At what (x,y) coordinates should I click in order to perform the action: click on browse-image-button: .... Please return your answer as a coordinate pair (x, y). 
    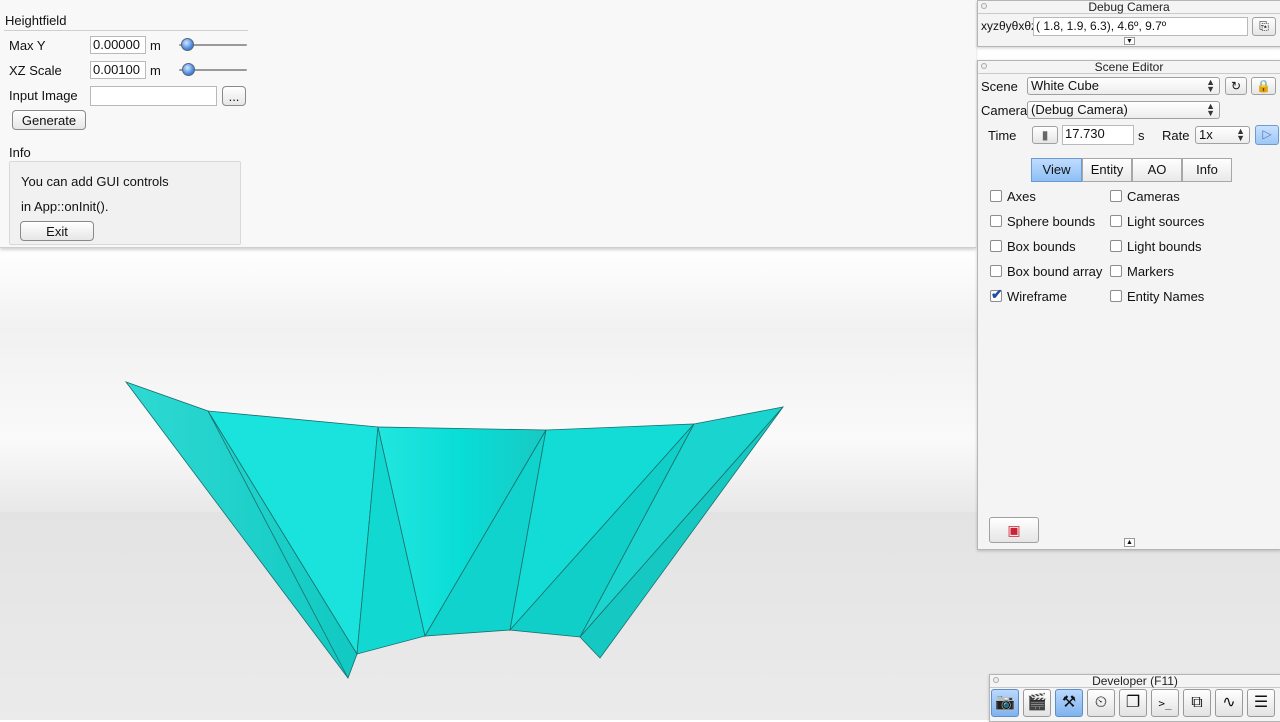
    Looking at the image, I should click on (234, 96).